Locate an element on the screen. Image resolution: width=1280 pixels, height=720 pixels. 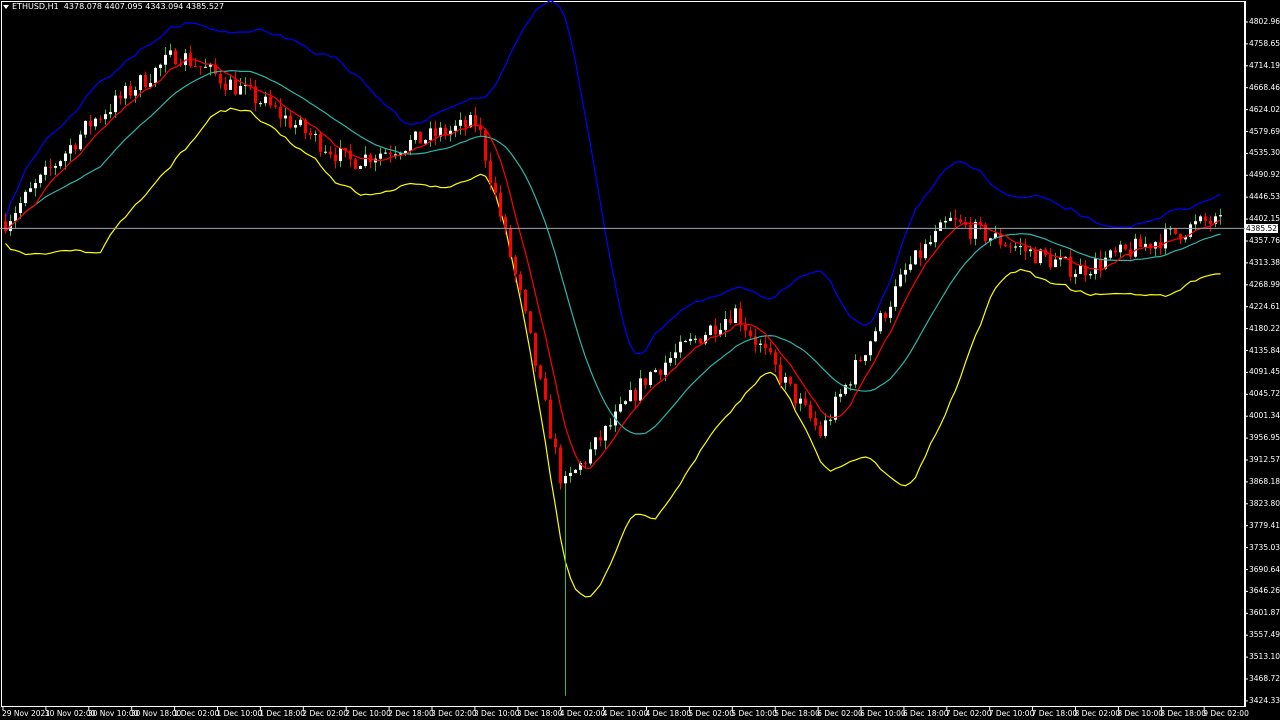
price-tick-label: 4313.380 is located at coordinates (1264, 262).